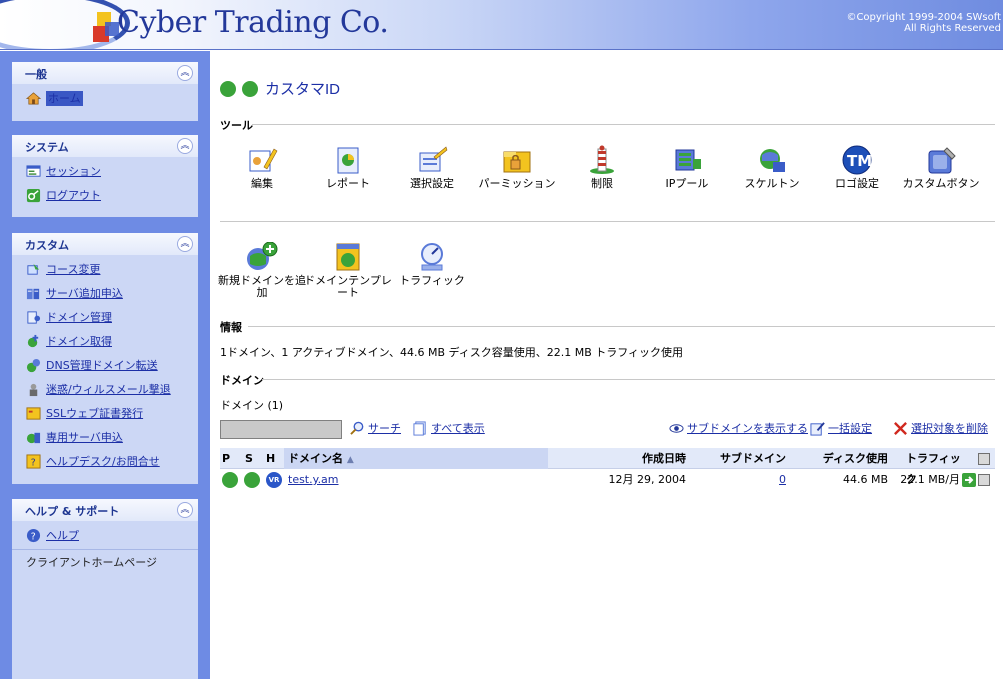 The height and width of the screenshot is (679, 1003). I want to click on panel-system: システム ︽ セッション ログアウト, so click(105, 176).